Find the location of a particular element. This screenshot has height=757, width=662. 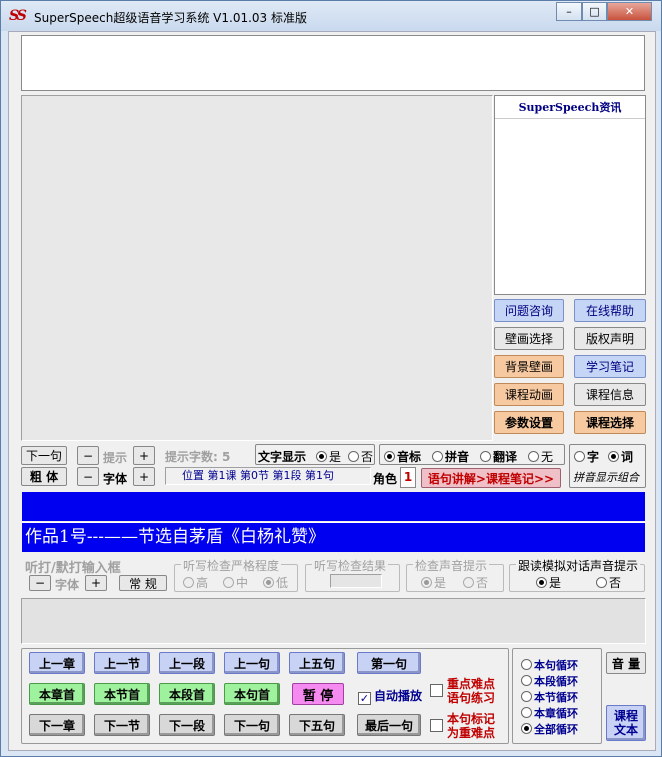

settings-button: 参数设置 is located at coordinates (529, 422).